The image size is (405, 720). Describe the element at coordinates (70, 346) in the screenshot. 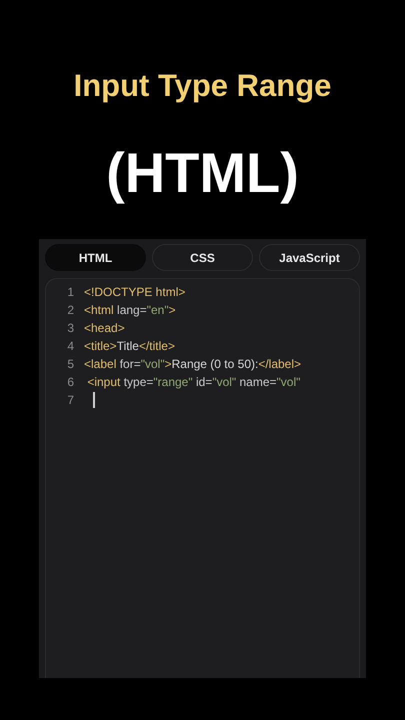

I see `line-number: 4` at that location.